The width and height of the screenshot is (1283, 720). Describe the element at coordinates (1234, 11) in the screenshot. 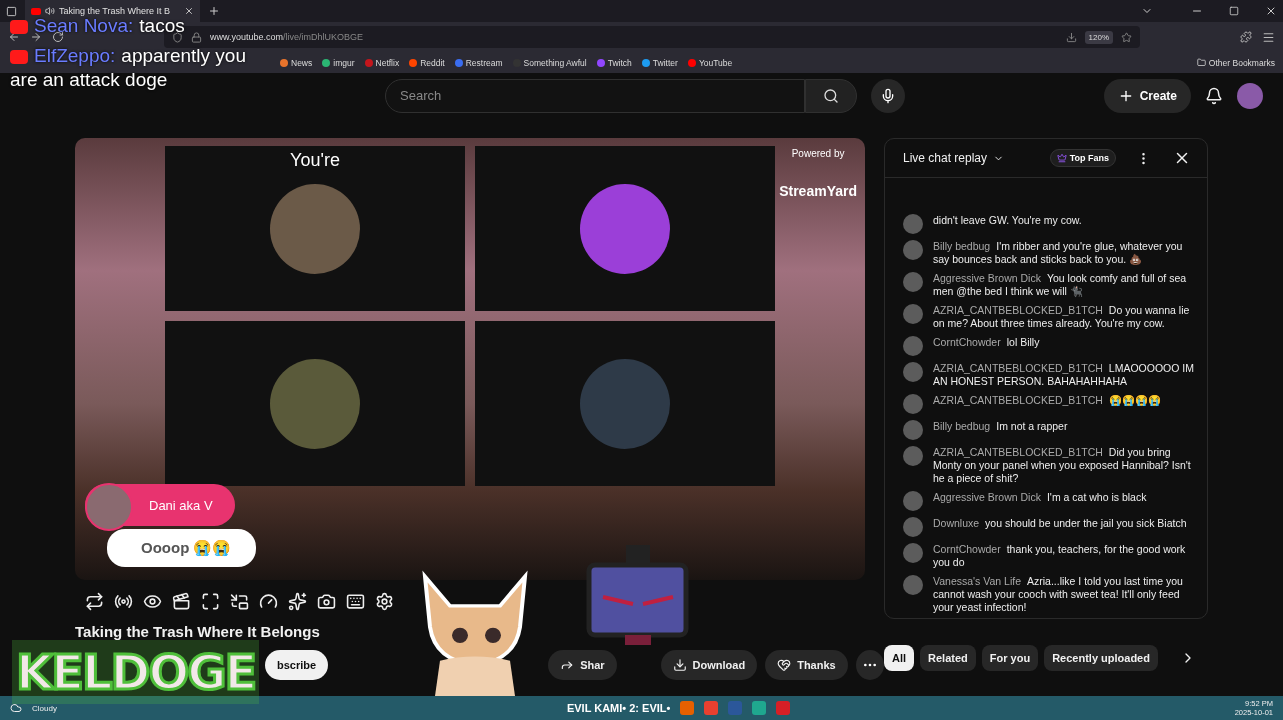

I see `restore-icon` at that location.